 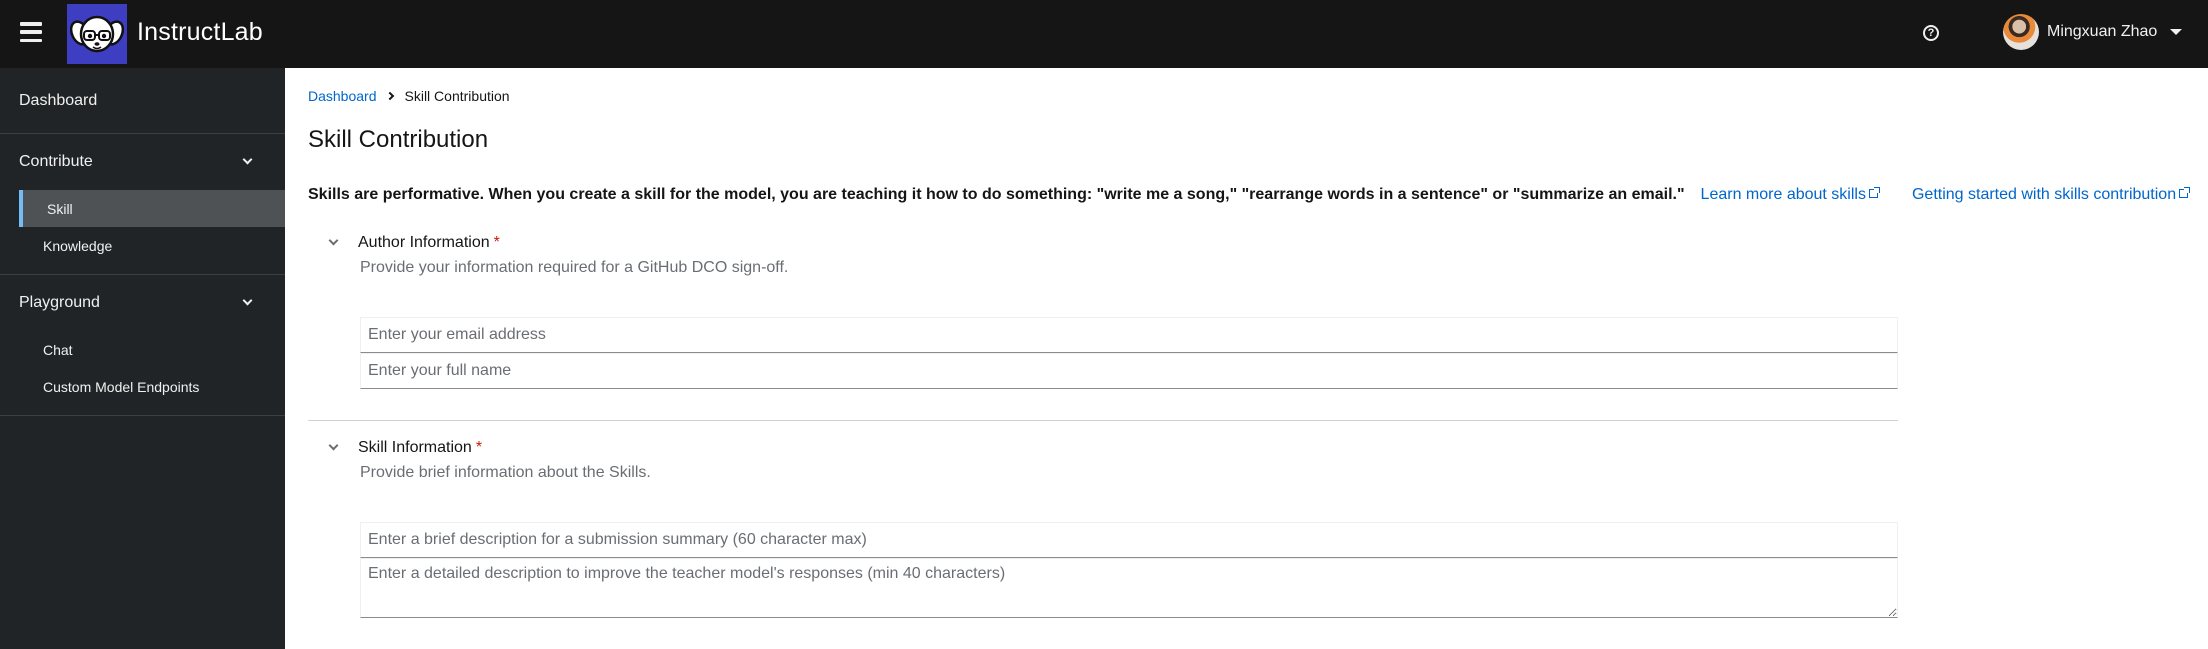 I want to click on playground-subnav: Chat Custom Model Endpoints, so click(x=142, y=373).